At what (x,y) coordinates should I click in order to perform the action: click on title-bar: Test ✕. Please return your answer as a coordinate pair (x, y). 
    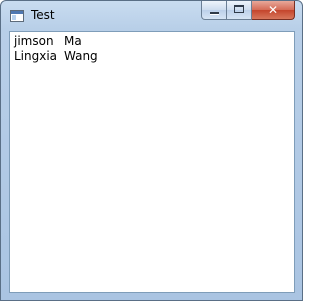
    Looking at the image, I should click on (151, 16).